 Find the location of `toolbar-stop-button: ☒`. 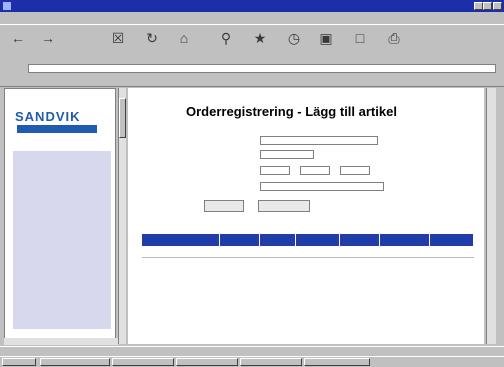

toolbar-stop-button: ☒ is located at coordinates (118, 45).